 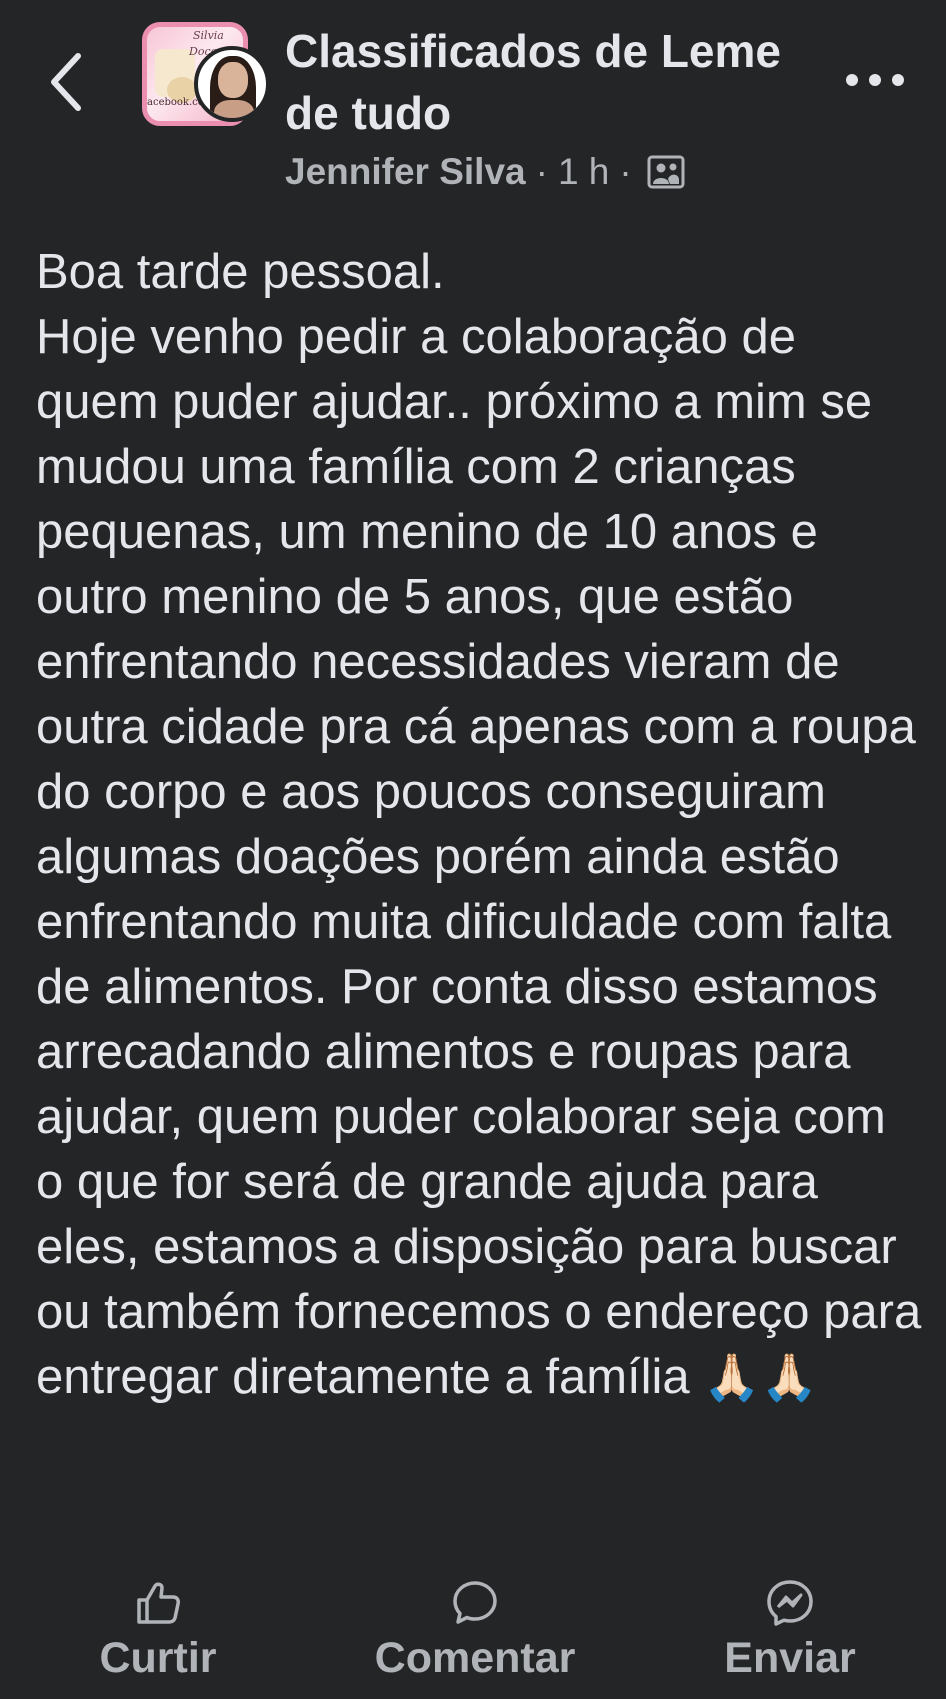 I want to click on author-name: Jennifer Silva, so click(x=405, y=172).